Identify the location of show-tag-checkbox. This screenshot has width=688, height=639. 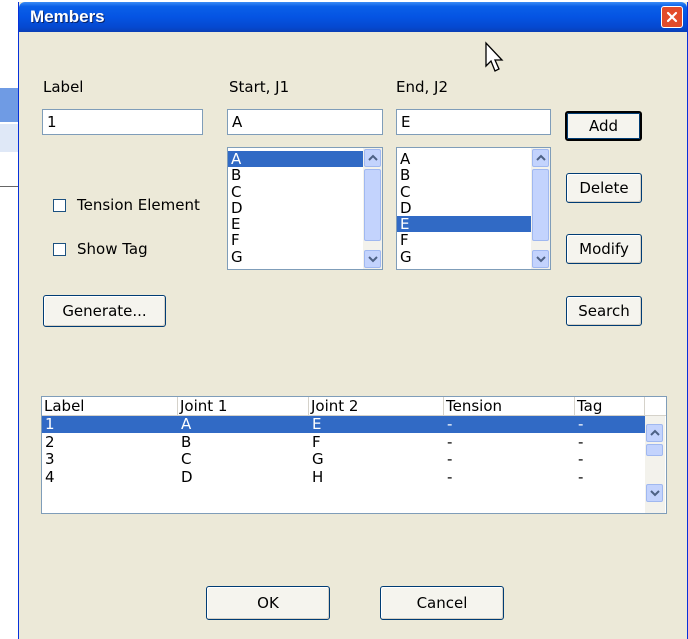
(59, 249).